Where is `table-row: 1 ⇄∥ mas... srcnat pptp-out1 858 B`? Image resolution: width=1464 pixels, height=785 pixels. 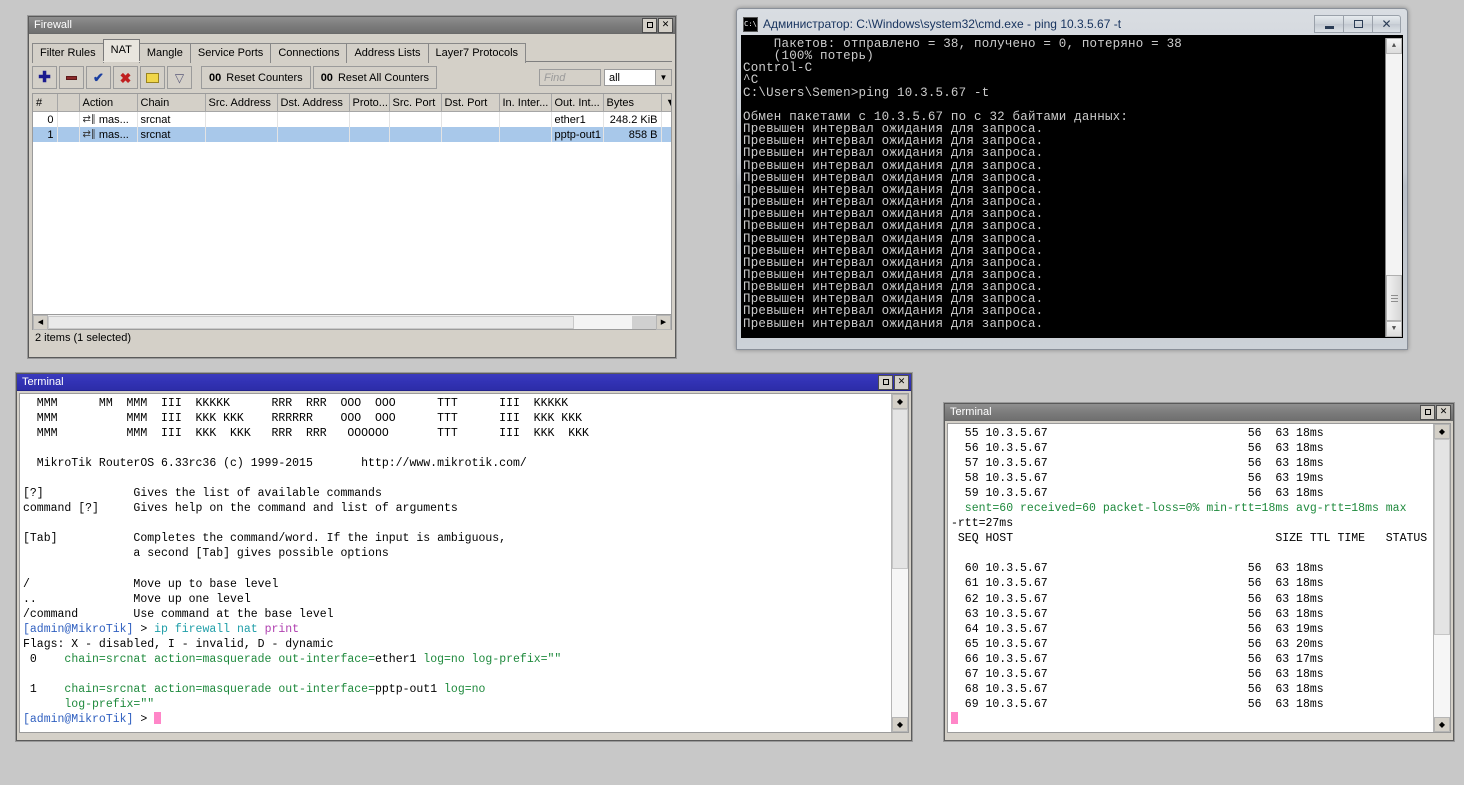 table-row: 1 ⇄∥ mas... srcnat pptp-out1 858 B is located at coordinates (352, 134).